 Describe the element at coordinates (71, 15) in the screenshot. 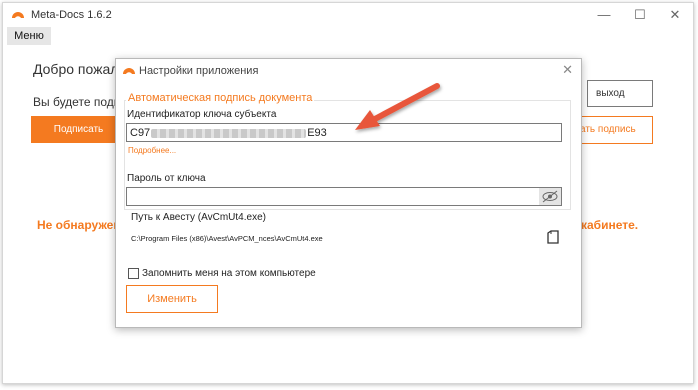

I see `window-title: Meta-Docs 1.6.2` at that location.